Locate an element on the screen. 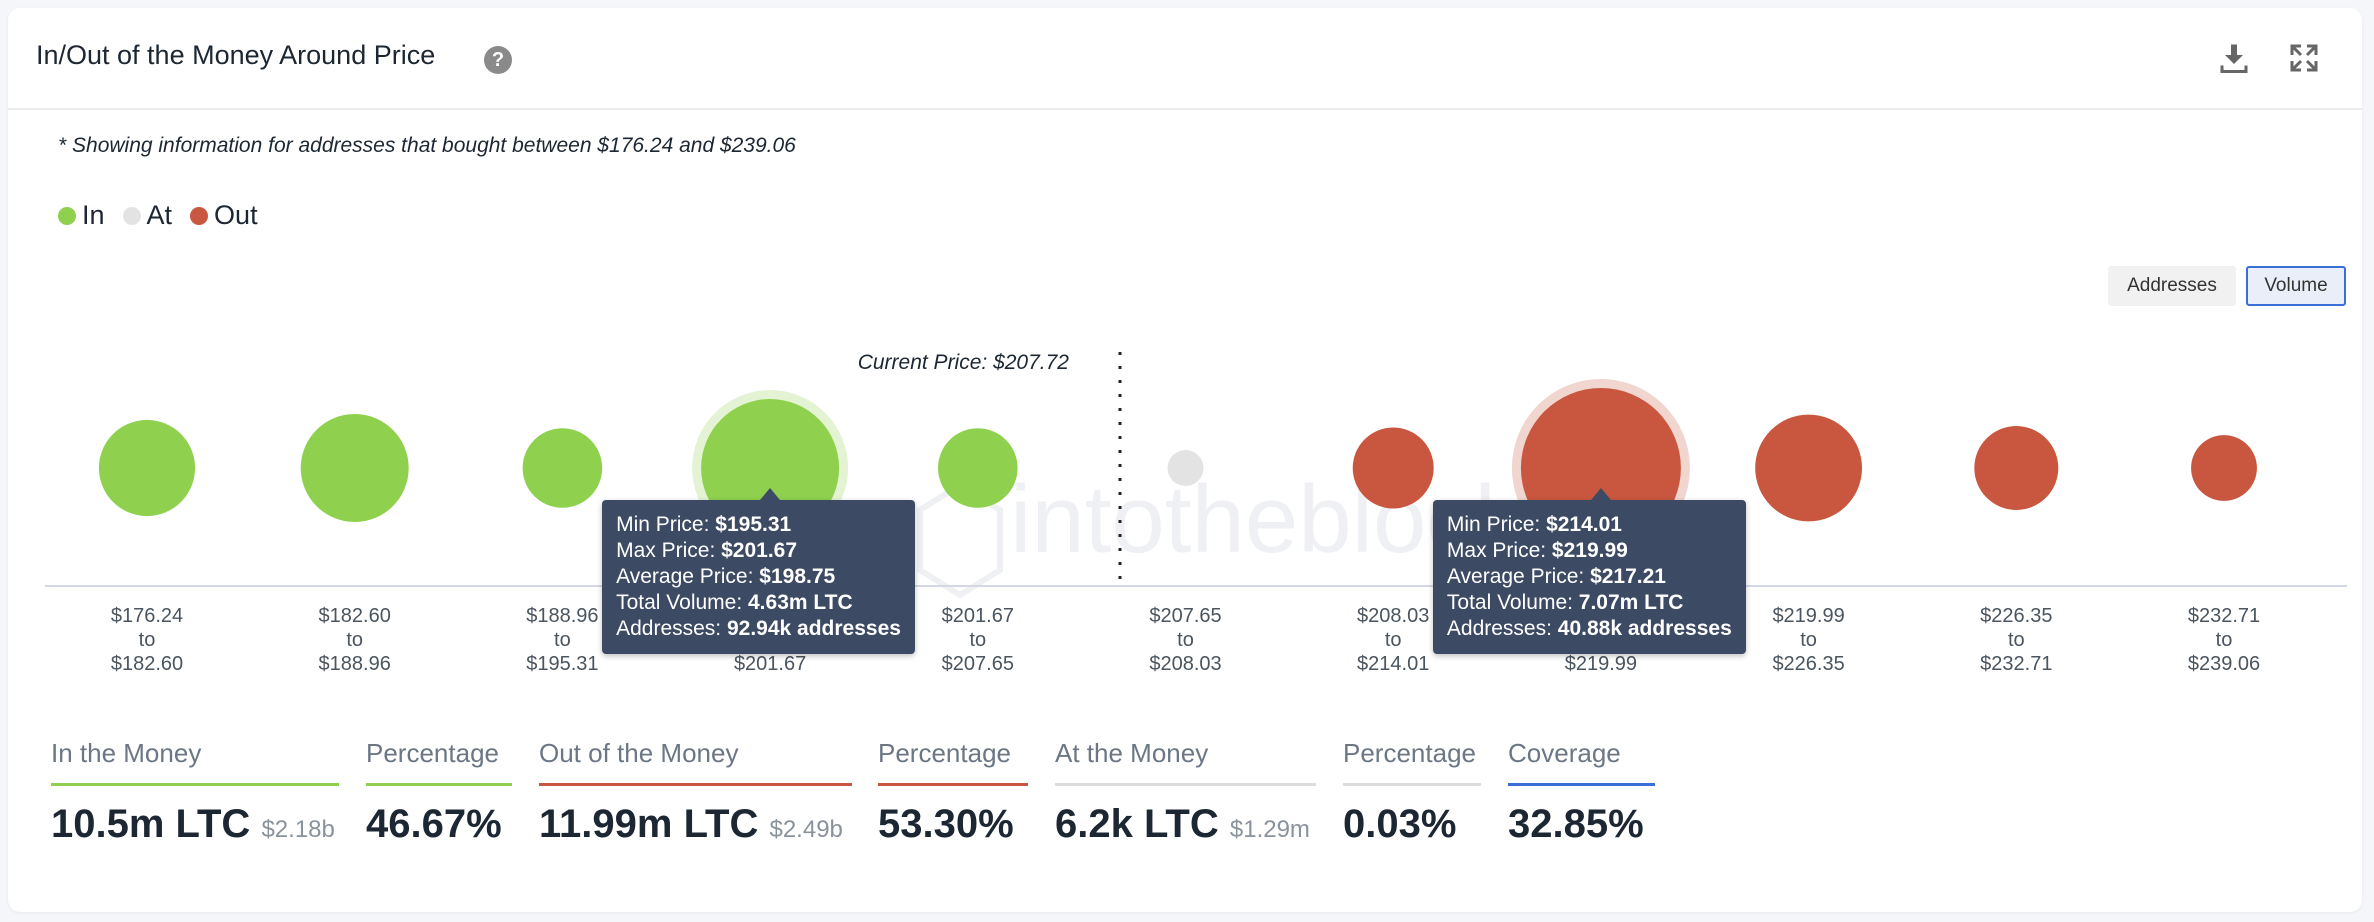 This screenshot has width=2374, height=922. stat-usd-value: $2.18b is located at coordinates (298, 829).